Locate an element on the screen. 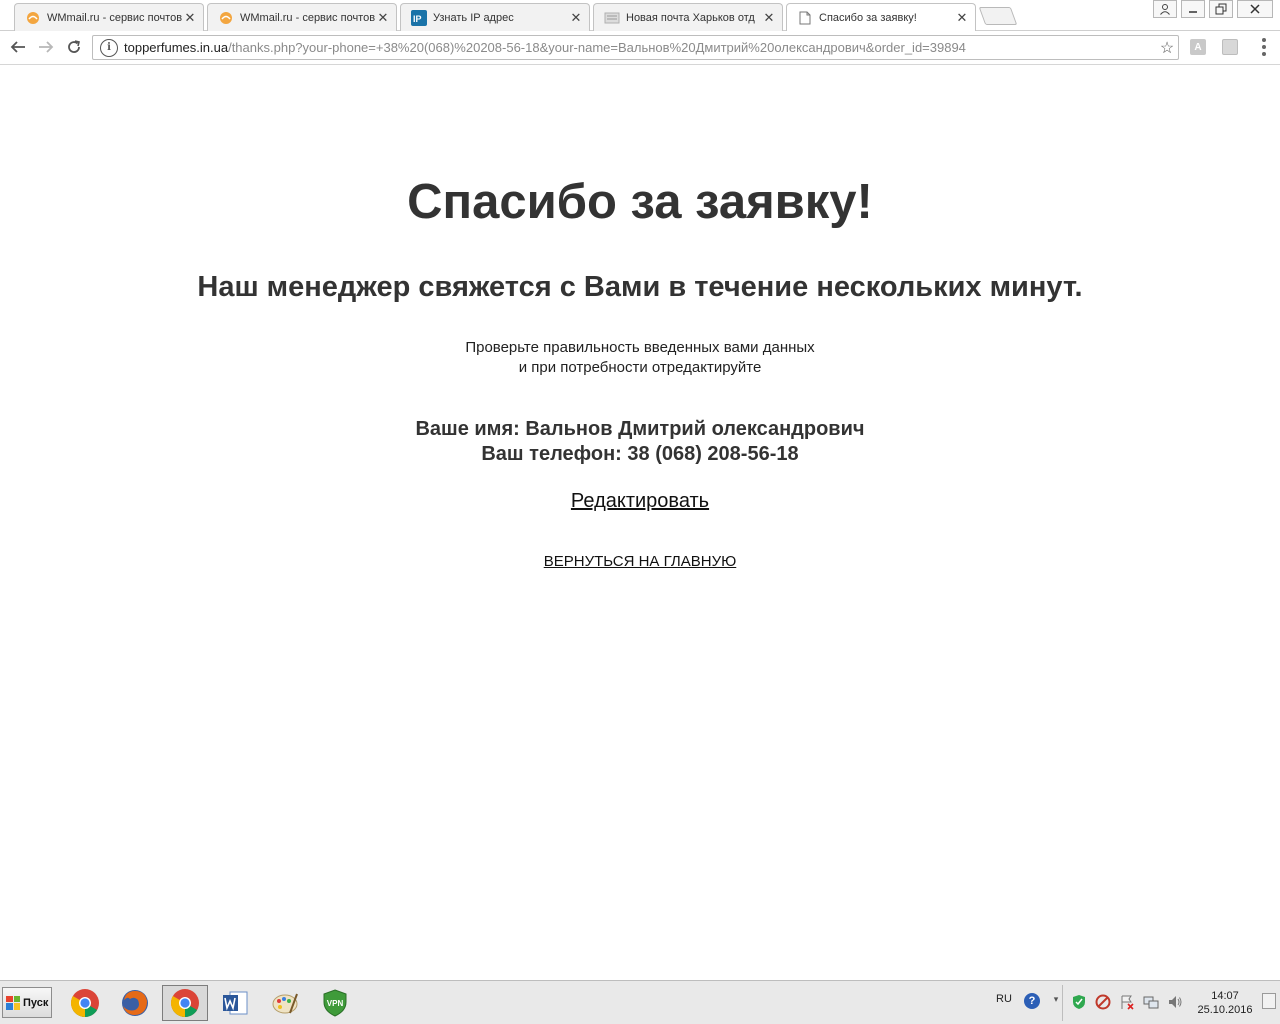  extension-gray-icon is located at coordinates (1230, 47).